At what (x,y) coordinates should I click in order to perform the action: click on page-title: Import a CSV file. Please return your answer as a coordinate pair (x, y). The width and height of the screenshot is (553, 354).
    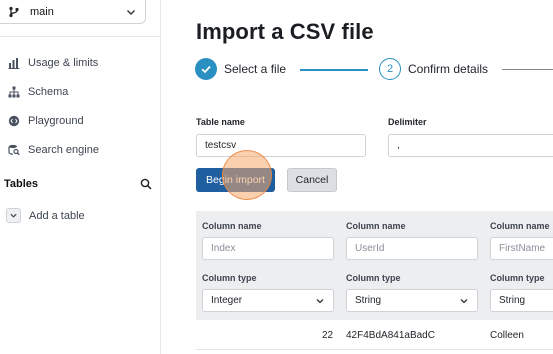
    Looking at the image, I should click on (285, 31).